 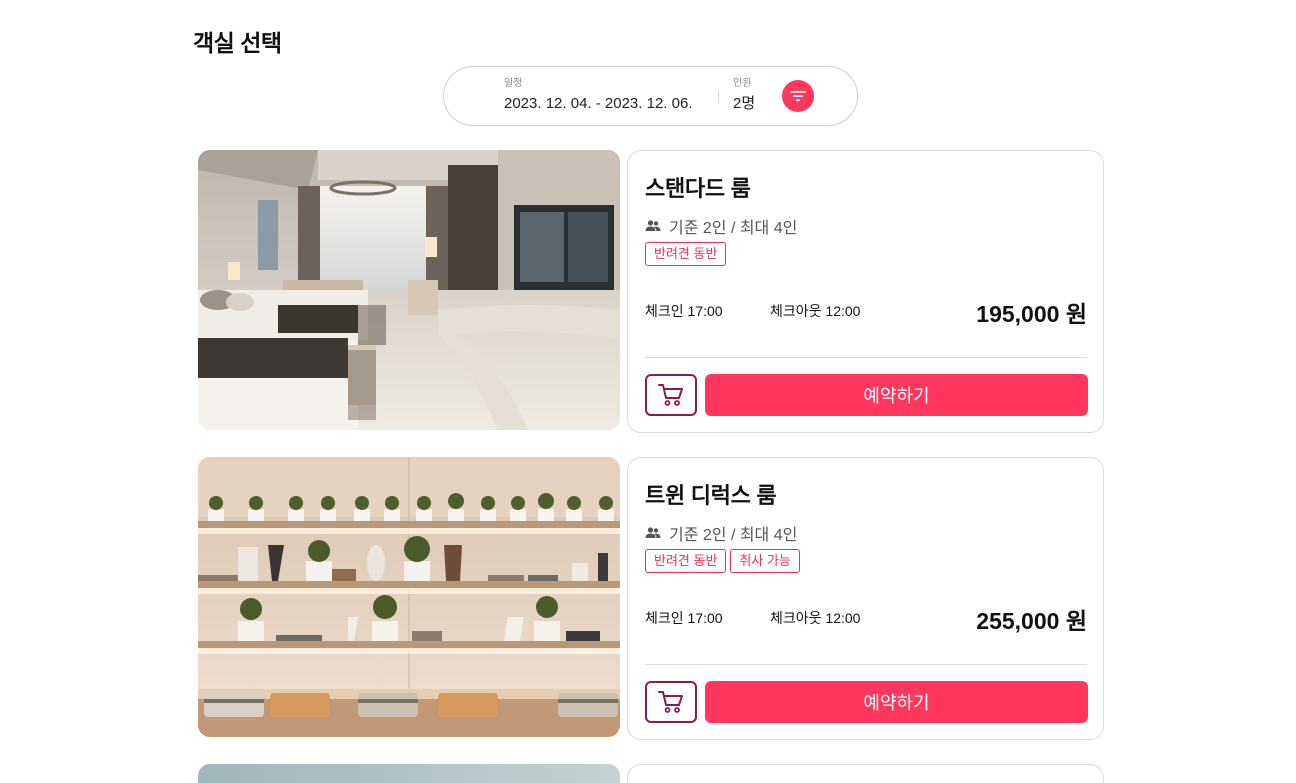 What do you see at coordinates (744, 103) in the screenshot?
I see `guest-value: 2명` at bounding box center [744, 103].